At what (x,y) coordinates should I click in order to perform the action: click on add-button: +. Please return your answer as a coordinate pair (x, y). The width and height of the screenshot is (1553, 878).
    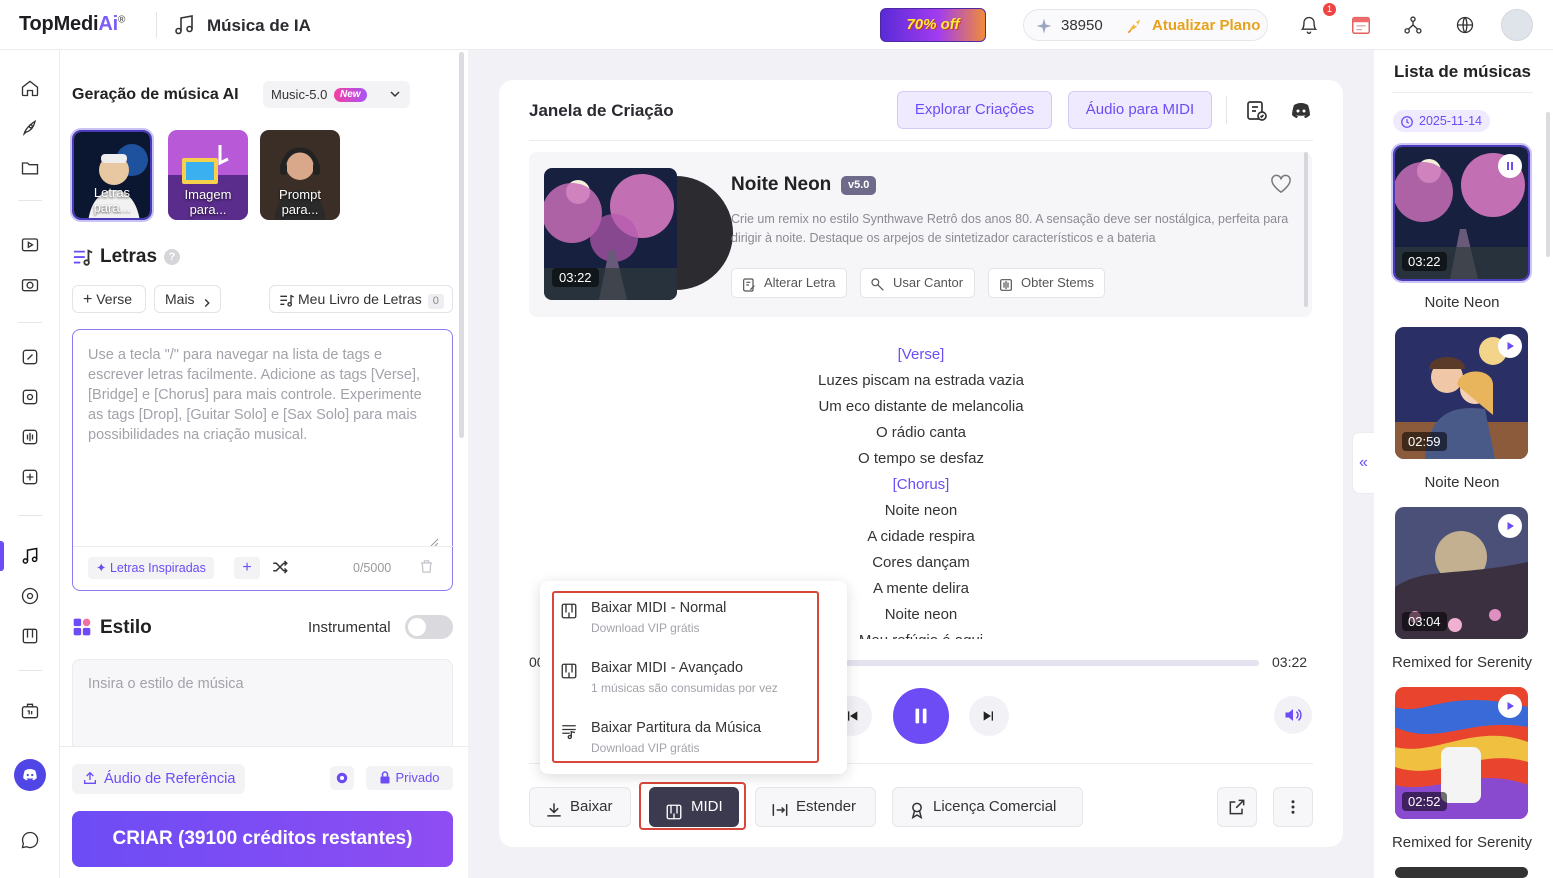
    Looking at the image, I should click on (247, 568).